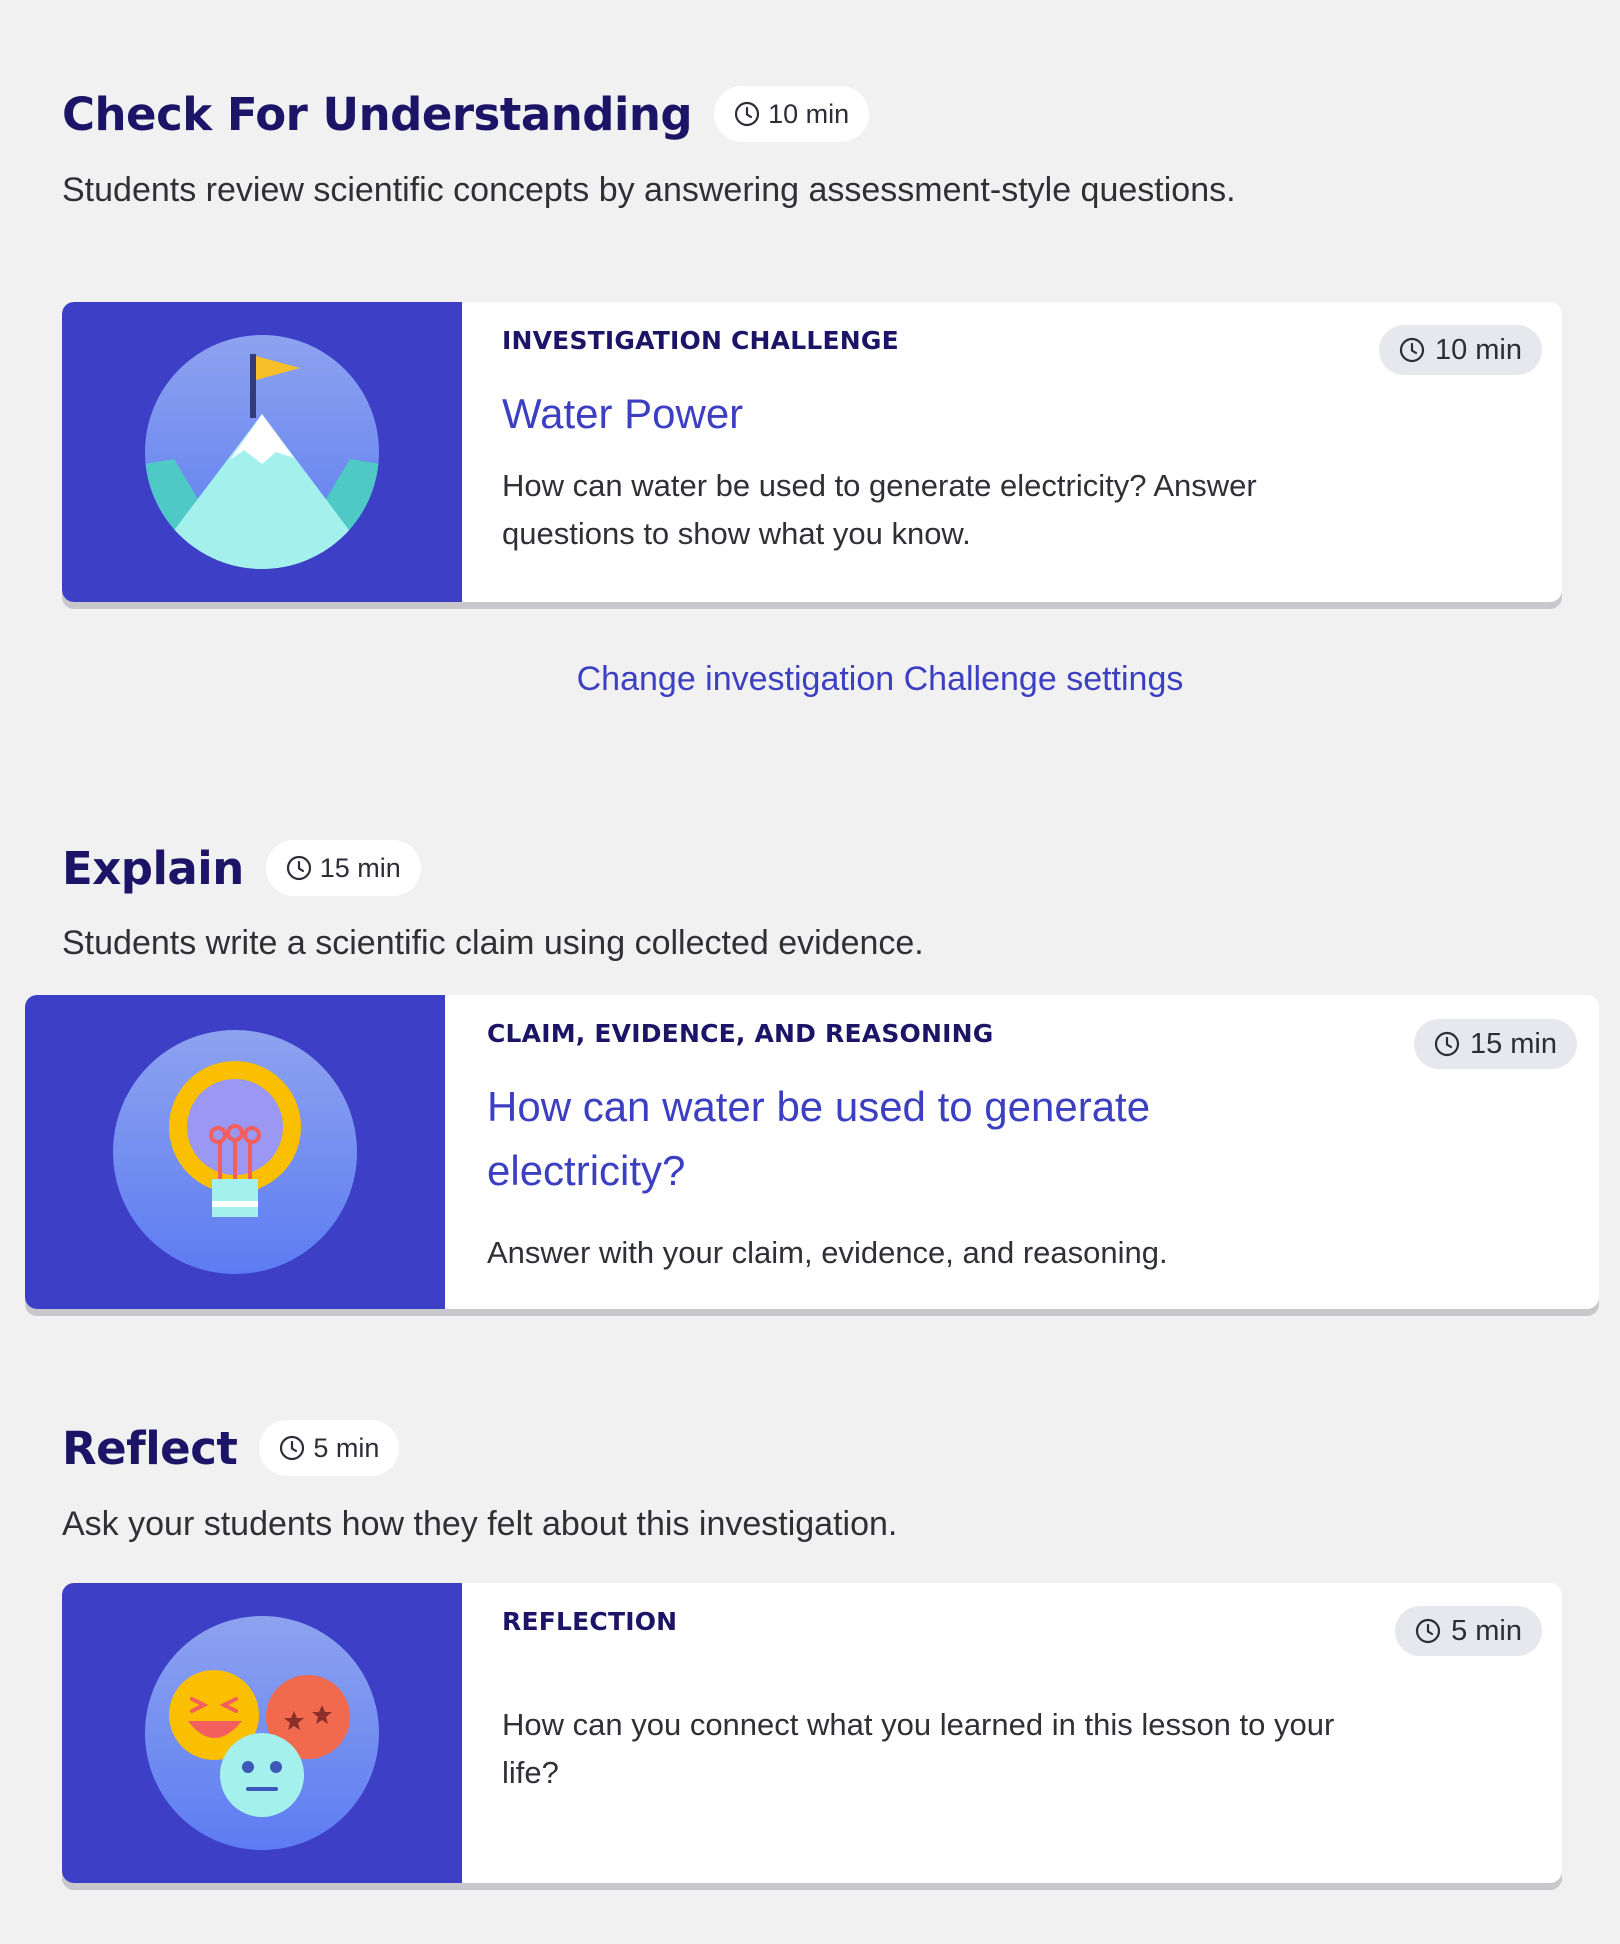 The width and height of the screenshot is (1620, 1944). What do you see at coordinates (700, 340) in the screenshot?
I see `card-kicker: INVESTIGATION CHALLENGE` at bounding box center [700, 340].